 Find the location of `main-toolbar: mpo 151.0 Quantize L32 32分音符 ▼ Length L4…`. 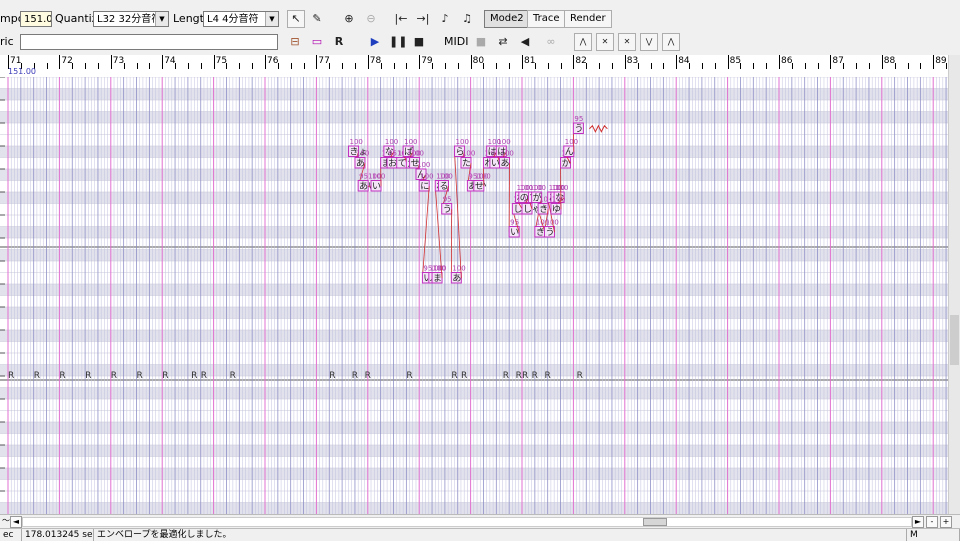

main-toolbar: mpo 151.0 Quantize L32 32分音符 ▼ Length L4… is located at coordinates (480, 19).